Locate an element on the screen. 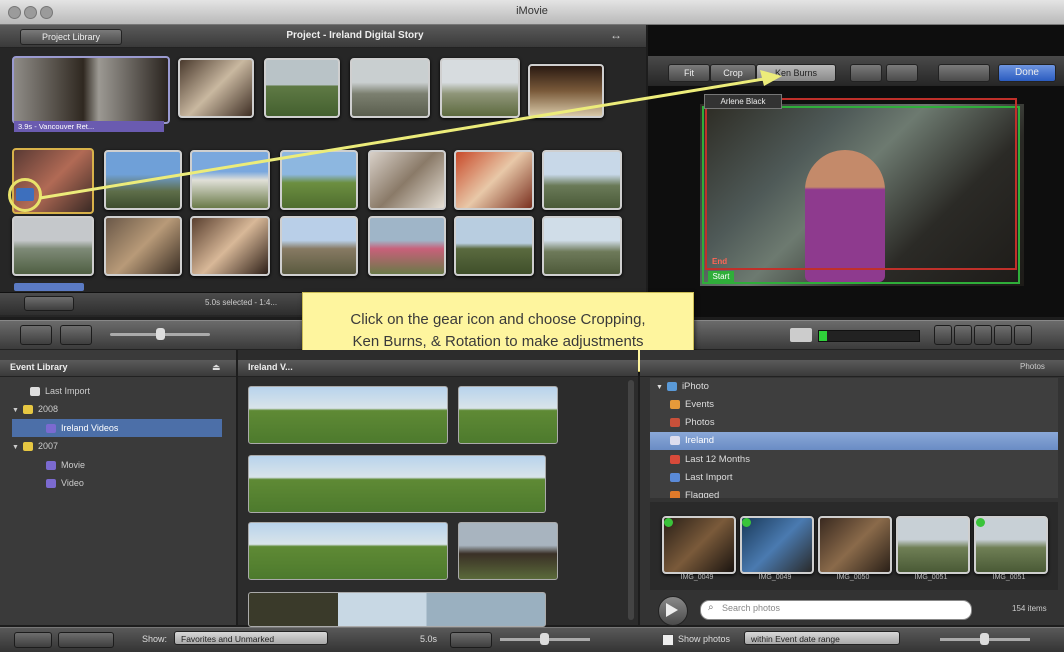  duration-slider-knob is located at coordinates (544, 639).